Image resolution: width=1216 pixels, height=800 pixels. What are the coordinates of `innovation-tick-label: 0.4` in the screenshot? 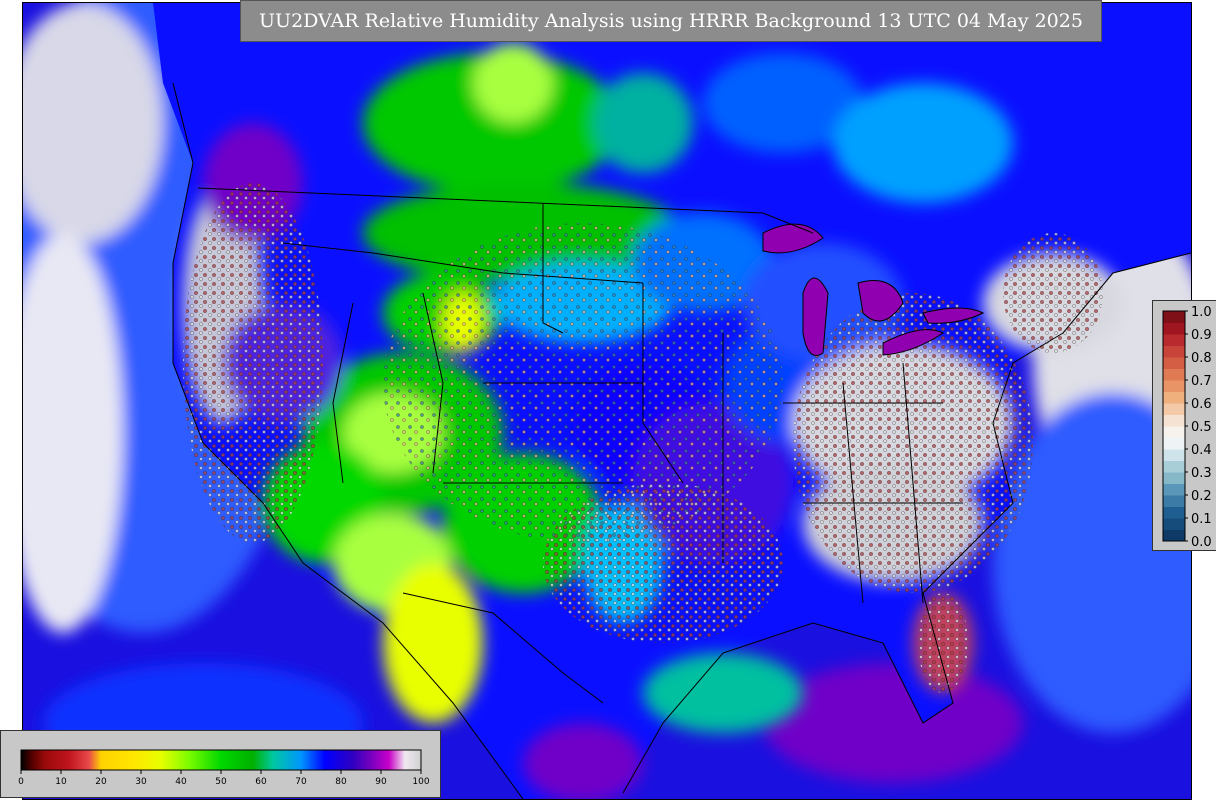 It's located at (1201, 450).